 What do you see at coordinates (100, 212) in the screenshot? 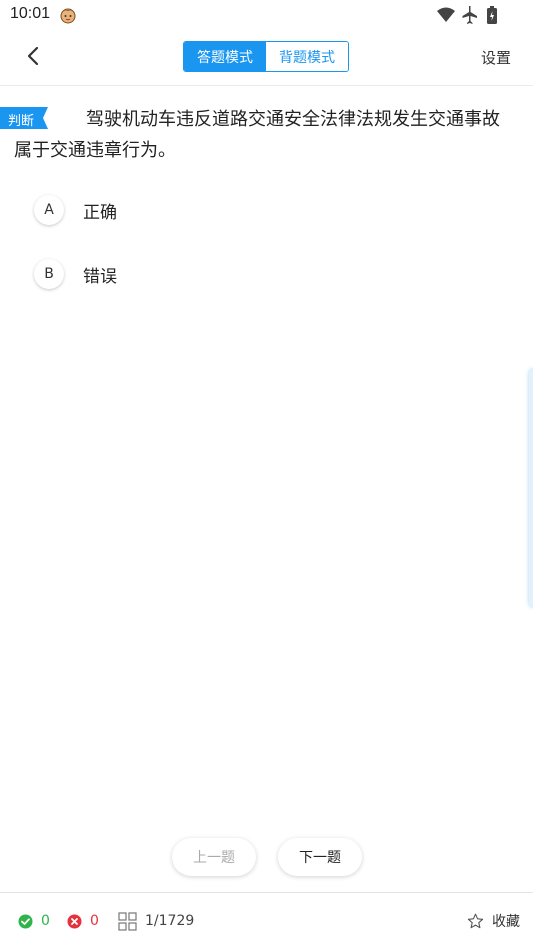
I see `option-text: 正确` at bounding box center [100, 212].